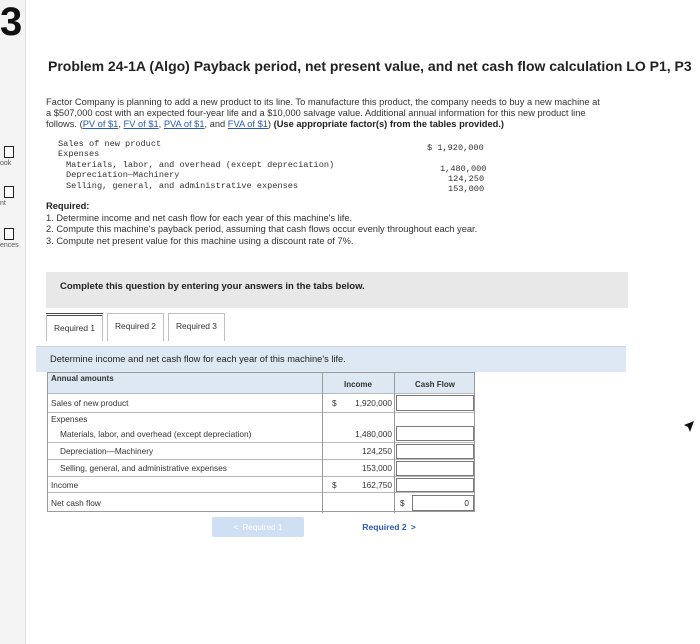 The image size is (700, 644). I want to click on given-selling-value: 153,000, so click(466, 189).